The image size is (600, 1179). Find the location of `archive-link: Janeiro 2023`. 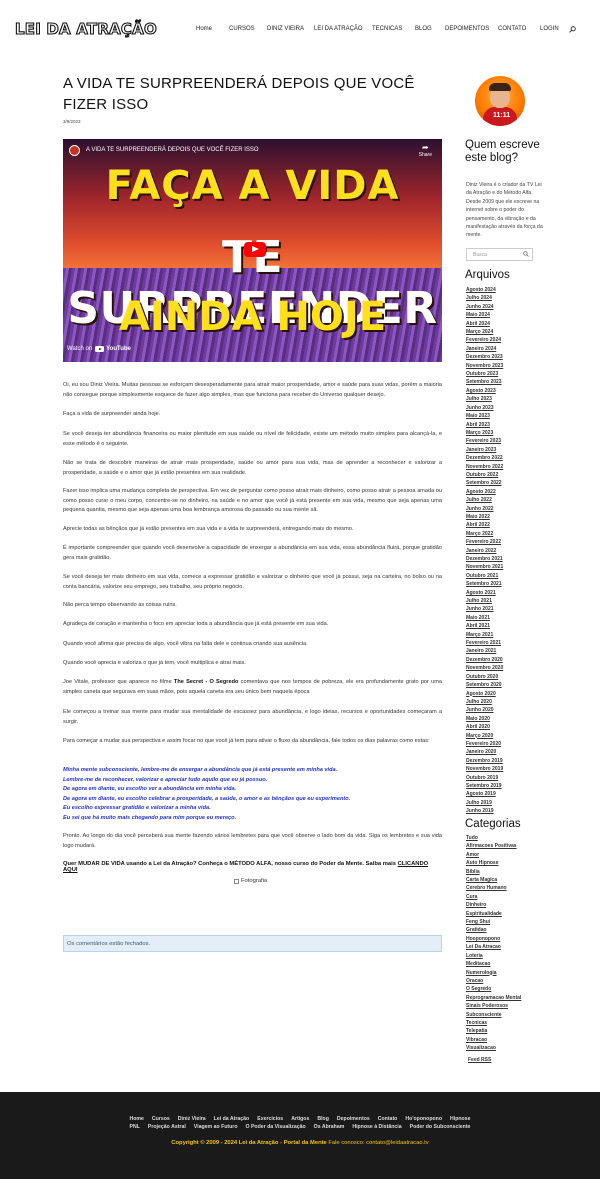

archive-link: Janeiro 2023 is located at coordinates (484, 450).